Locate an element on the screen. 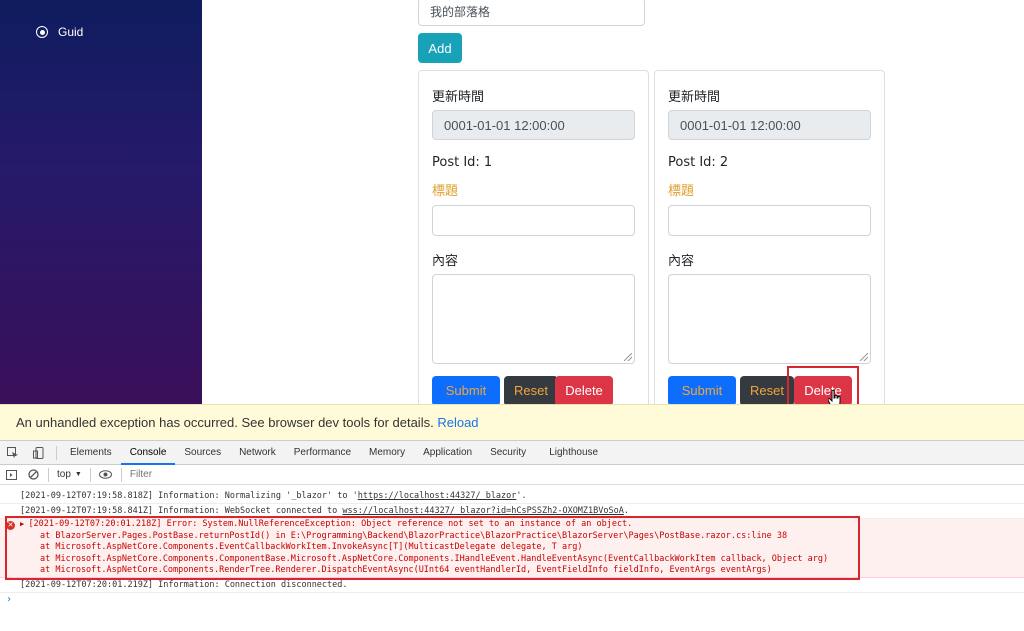  tab-security: Security is located at coordinates (508, 453).